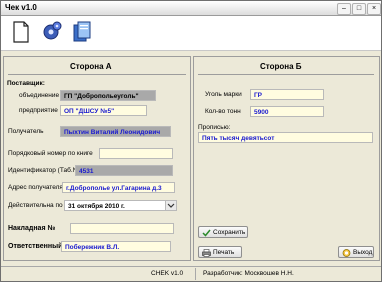 This screenshot has width=382, height=282. Describe the element at coordinates (206, 233) in the screenshot. I see `check-icon` at that location.